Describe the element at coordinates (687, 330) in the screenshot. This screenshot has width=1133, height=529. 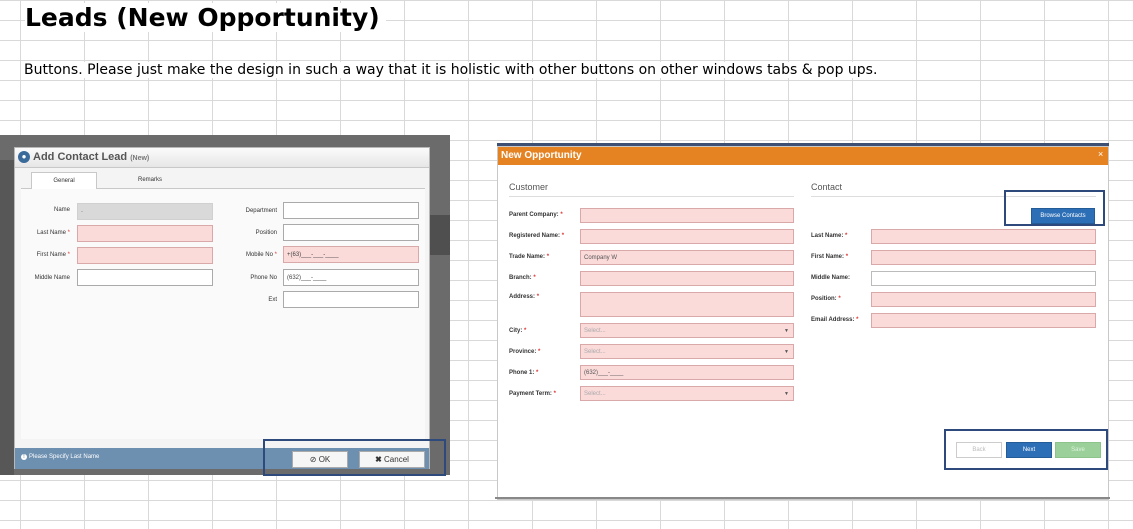
I see `city-select: Select... ▼` at that location.